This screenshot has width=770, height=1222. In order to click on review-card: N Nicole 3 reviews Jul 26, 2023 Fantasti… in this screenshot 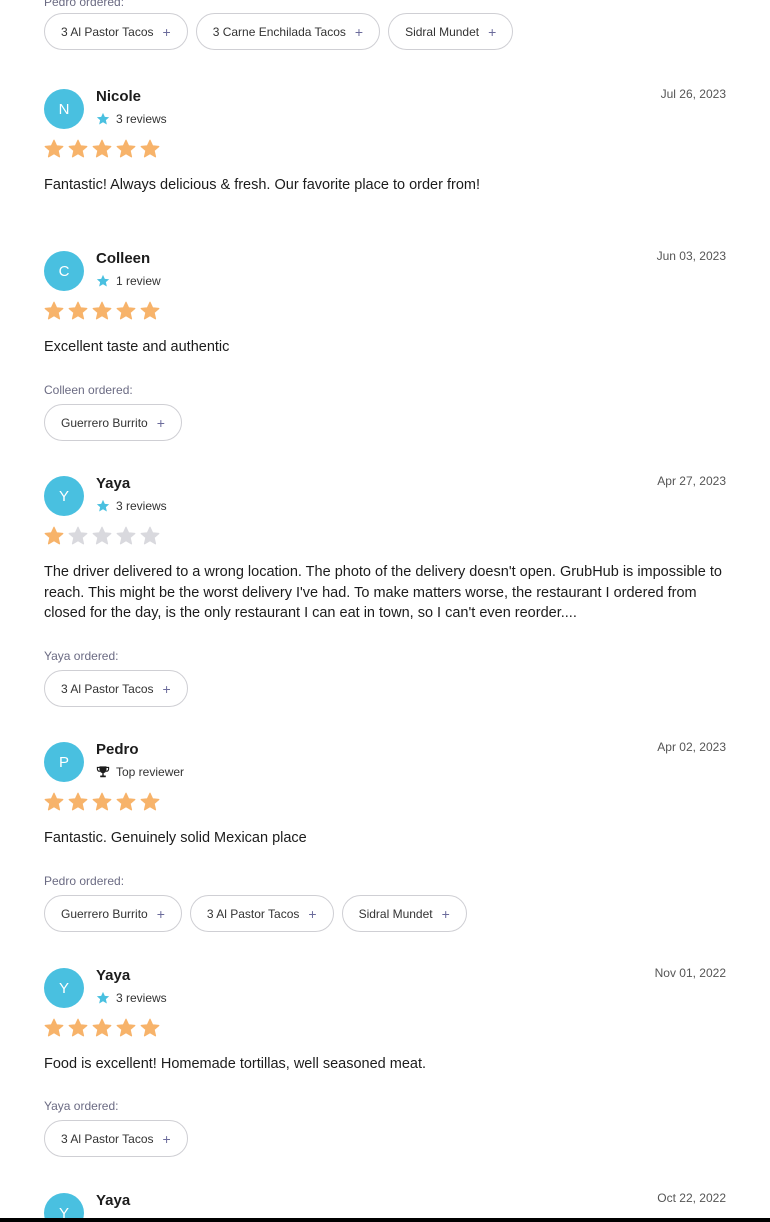, I will do `click(385, 153)`.